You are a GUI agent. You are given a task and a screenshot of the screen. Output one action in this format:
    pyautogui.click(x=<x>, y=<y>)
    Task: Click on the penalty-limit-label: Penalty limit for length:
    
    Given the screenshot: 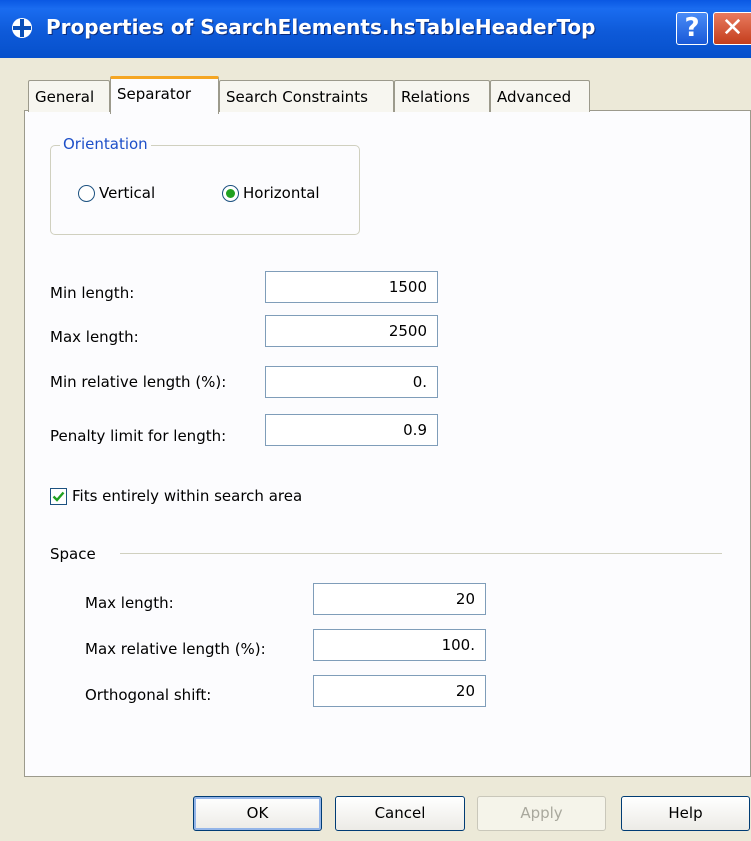 What is the action you would take?
    pyautogui.click(x=138, y=436)
    